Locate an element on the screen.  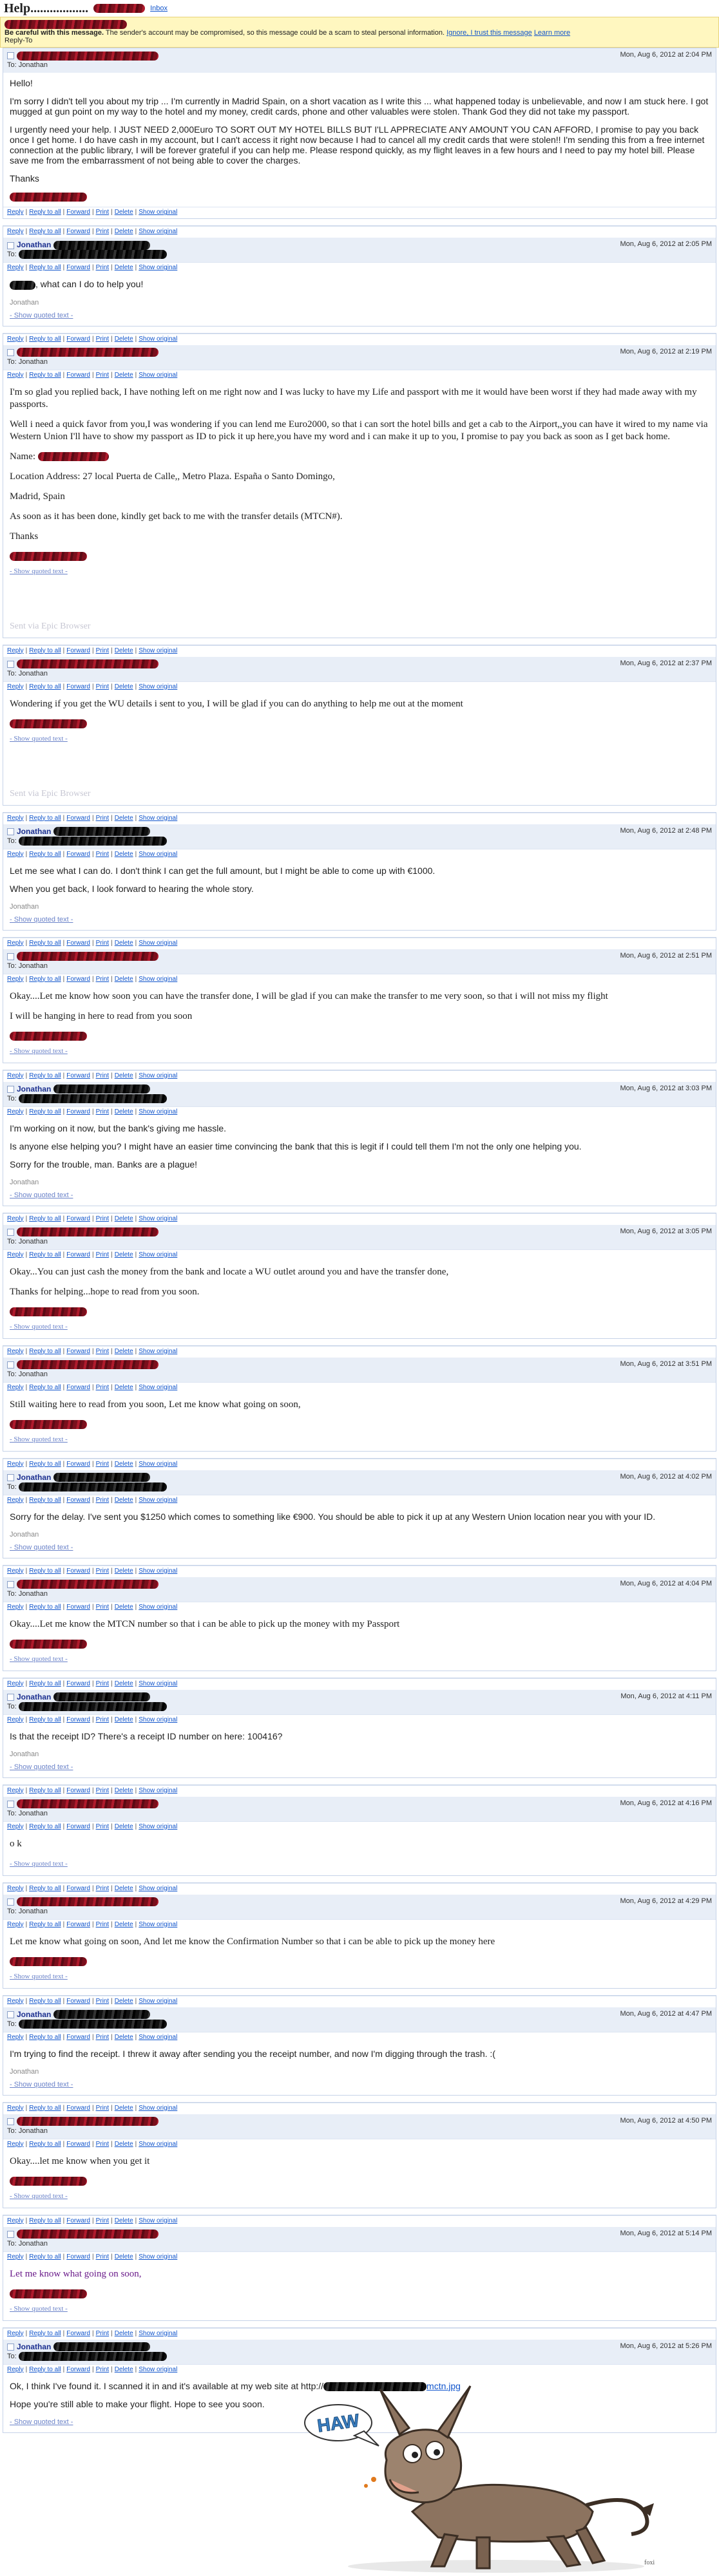
learn-more-link: Learn more is located at coordinates (552, 33).